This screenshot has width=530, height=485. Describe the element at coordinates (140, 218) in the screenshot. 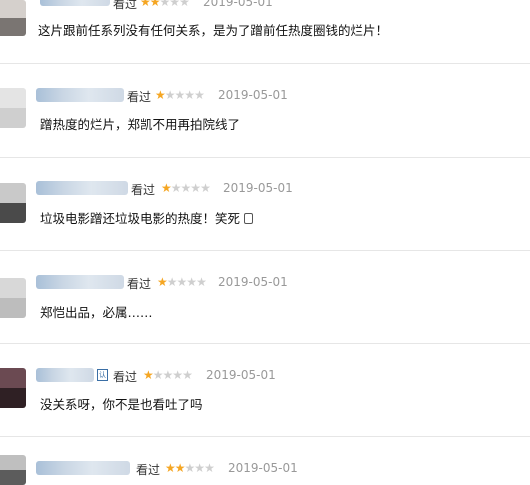

I see `comment-text-content: 垃圾电影蹭还垃圾电影的热度！笑死` at that location.